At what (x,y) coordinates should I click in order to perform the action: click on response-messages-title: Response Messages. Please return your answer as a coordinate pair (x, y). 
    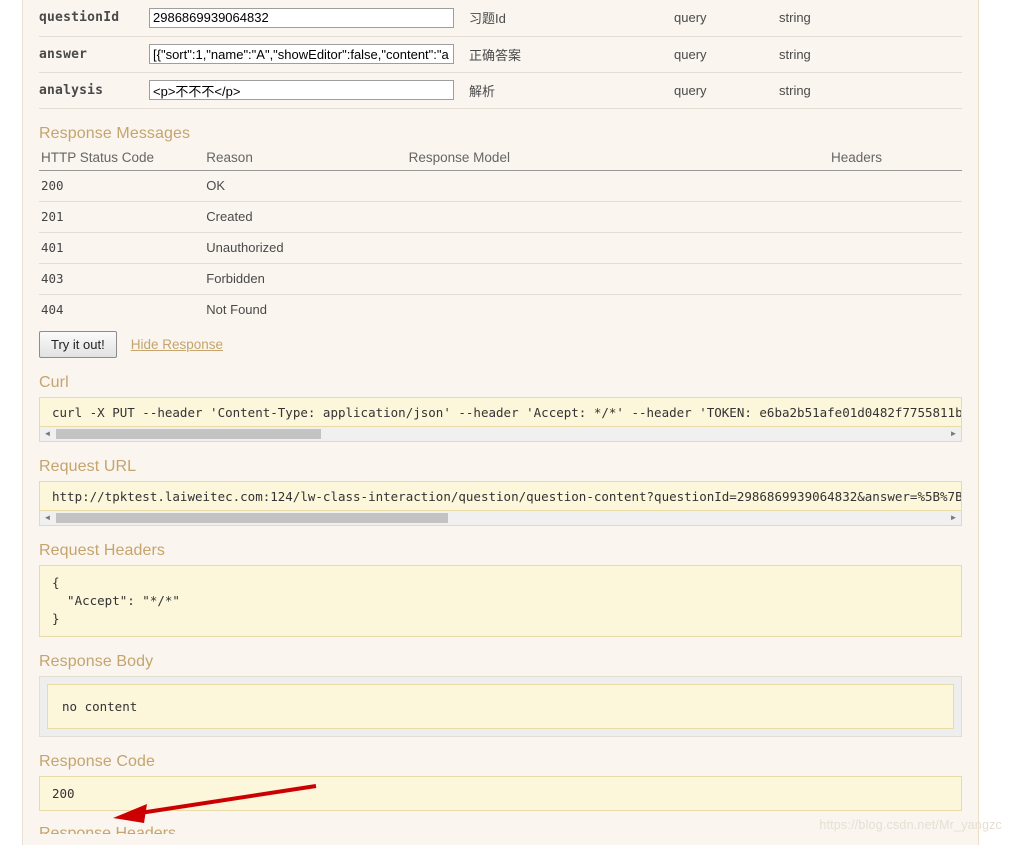
    Looking at the image, I should click on (115, 133).